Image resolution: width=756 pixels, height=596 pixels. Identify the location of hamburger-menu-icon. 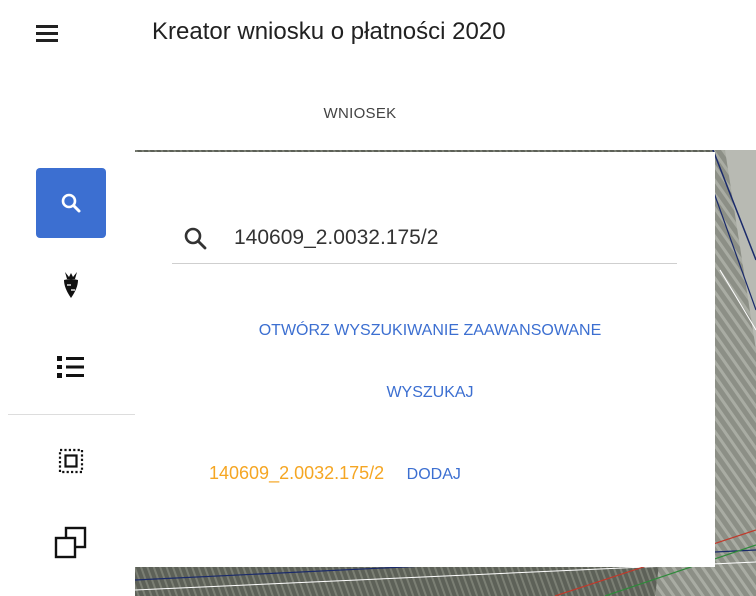
(51, 34).